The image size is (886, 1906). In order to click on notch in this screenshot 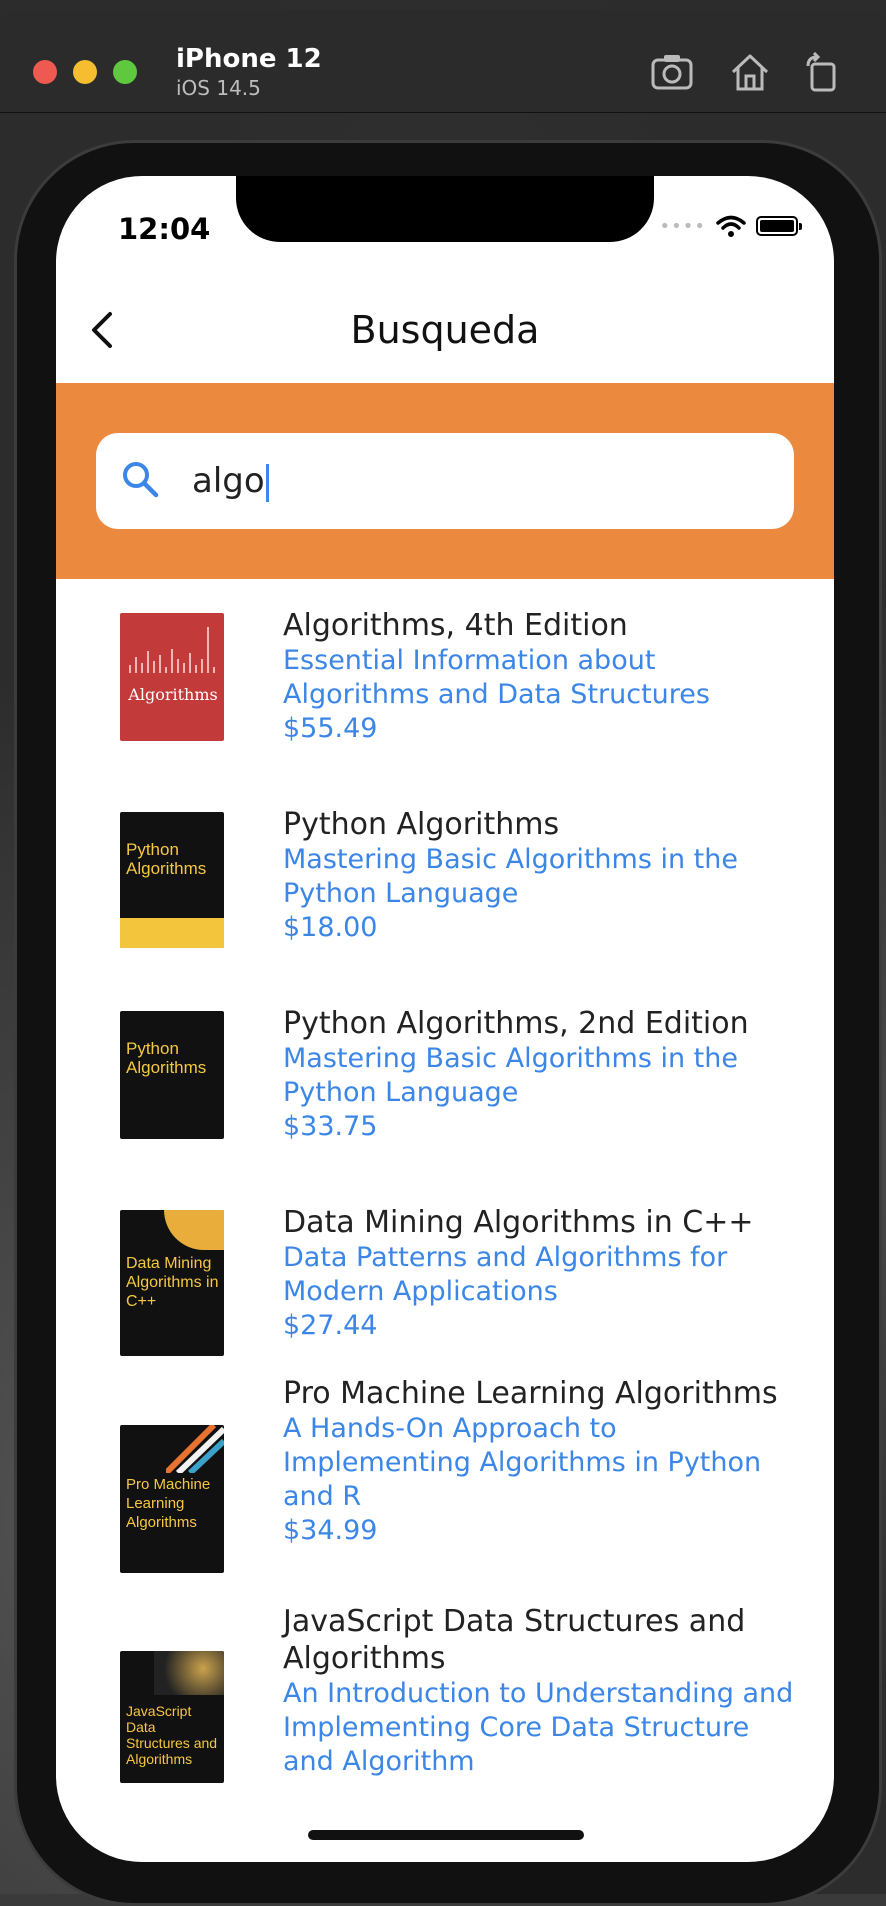, I will do `click(445, 209)`.